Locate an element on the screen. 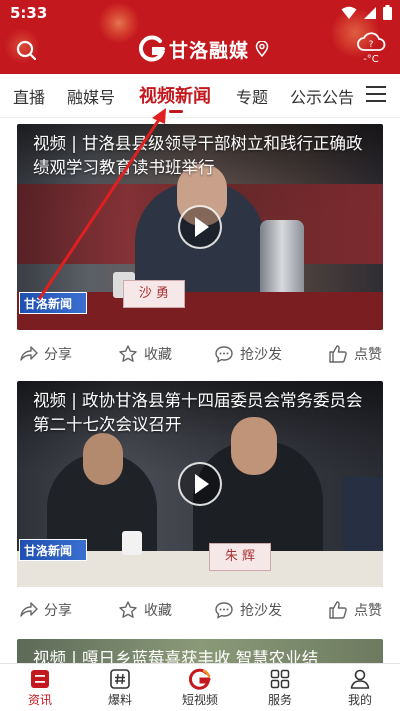  tab-media-accounts: 融媒号 is located at coordinates (91, 96).